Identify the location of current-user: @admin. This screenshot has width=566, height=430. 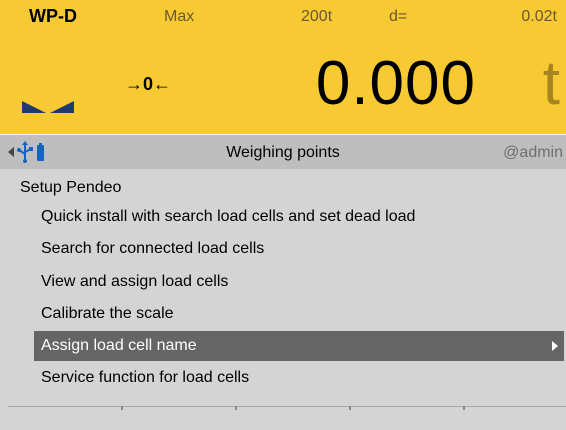
(533, 152).